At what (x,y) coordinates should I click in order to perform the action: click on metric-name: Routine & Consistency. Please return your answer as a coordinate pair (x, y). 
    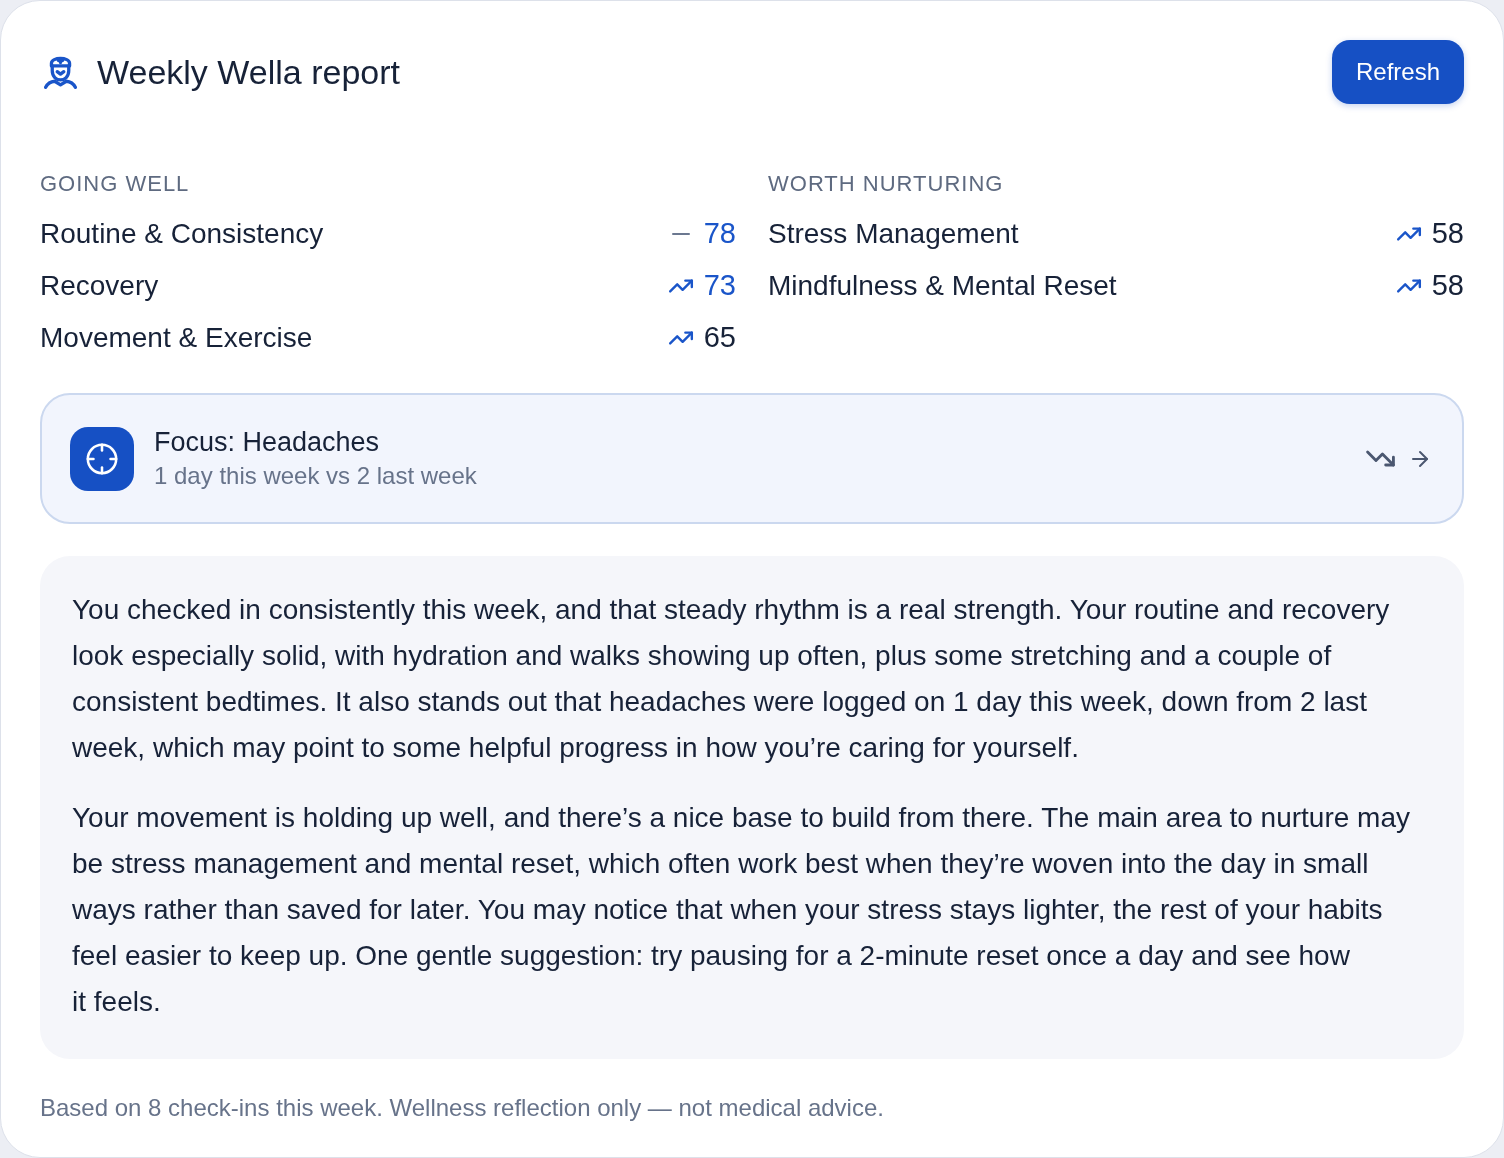
    Looking at the image, I should click on (182, 234).